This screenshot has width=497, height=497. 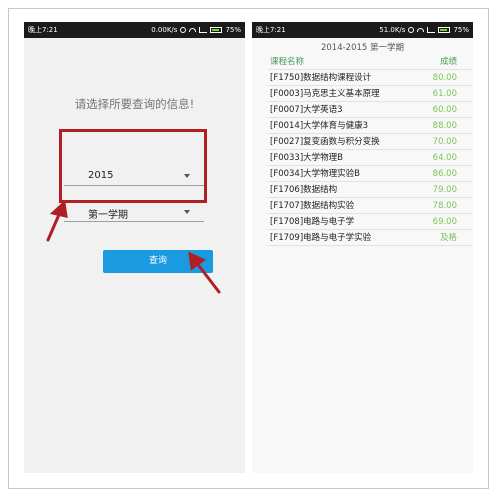 I want to click on course-name: [F0014]大学体育与健康3, so click(x=319, y=126).